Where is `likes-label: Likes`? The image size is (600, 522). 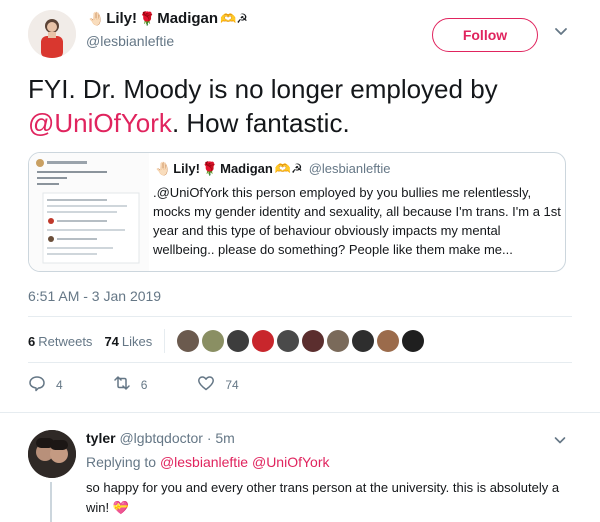
likes-label: Likes is located at coordinates (137, 341).